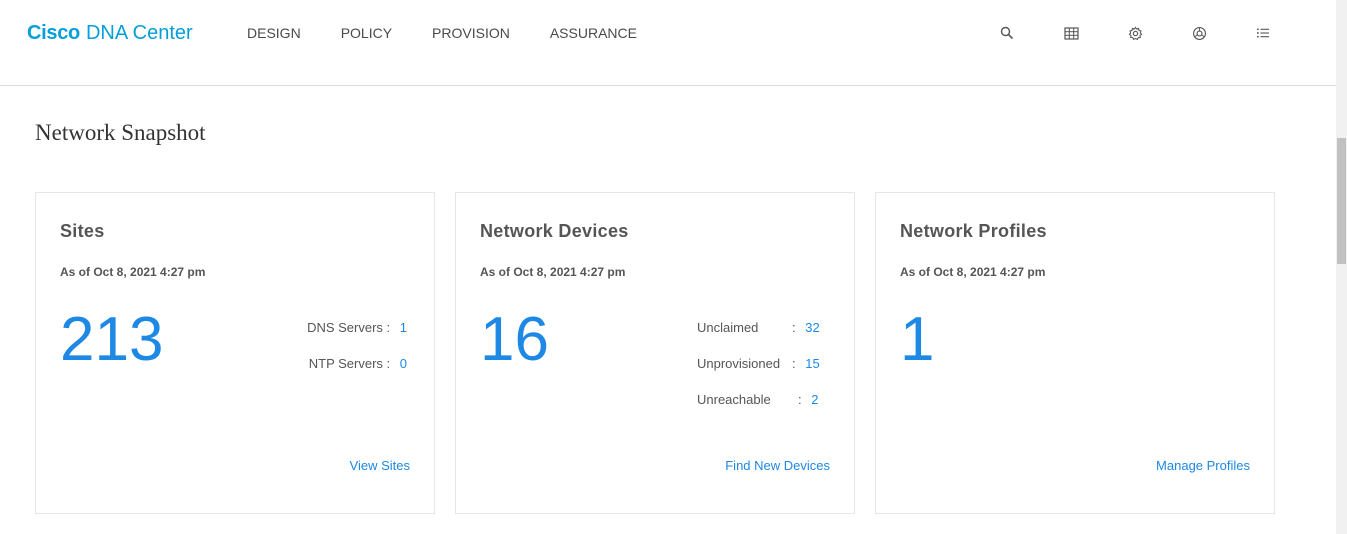  What do you see at coordinates (1203, 465) in the screenshot?
I see `manage-profiles-link: Manage Profiles` at bounding box center [1203, 465].